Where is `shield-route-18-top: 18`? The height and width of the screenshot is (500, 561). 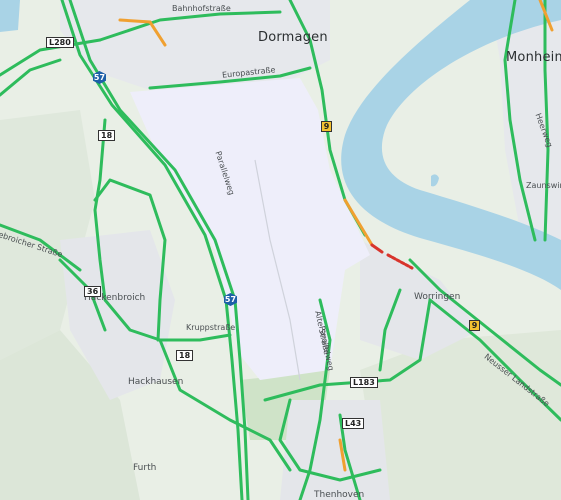
shield-route-18-top: 18 is located at coordinates (107, 135).